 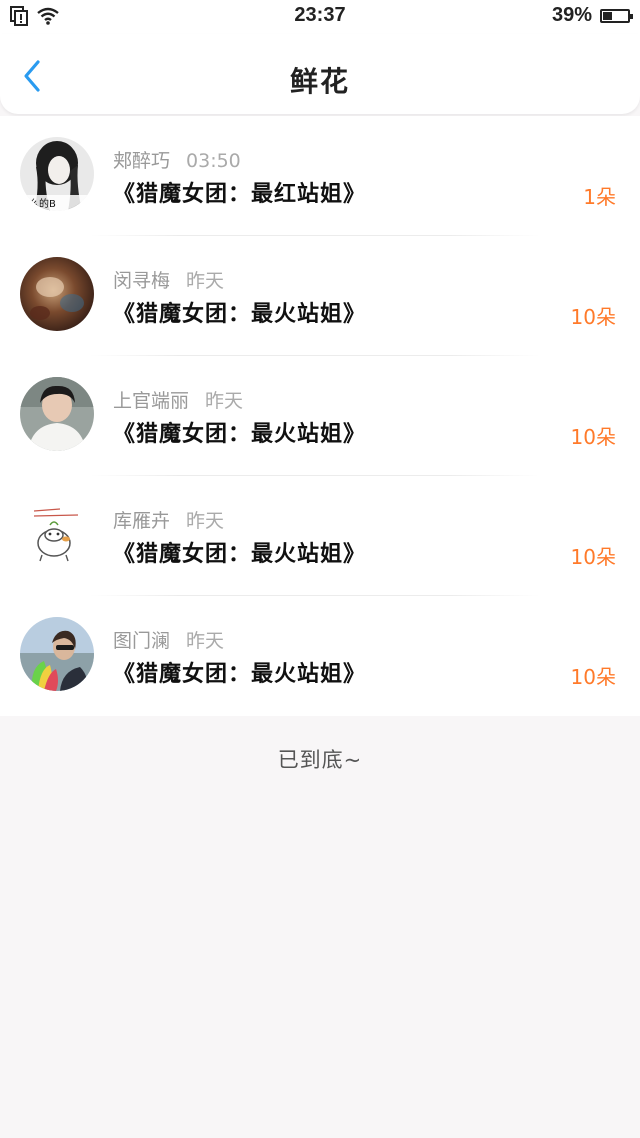 I want to click on list-item: 闵寻梅 昨天 《猎魔女团：最火站姐》 10朵, so click(x=320, y=296).